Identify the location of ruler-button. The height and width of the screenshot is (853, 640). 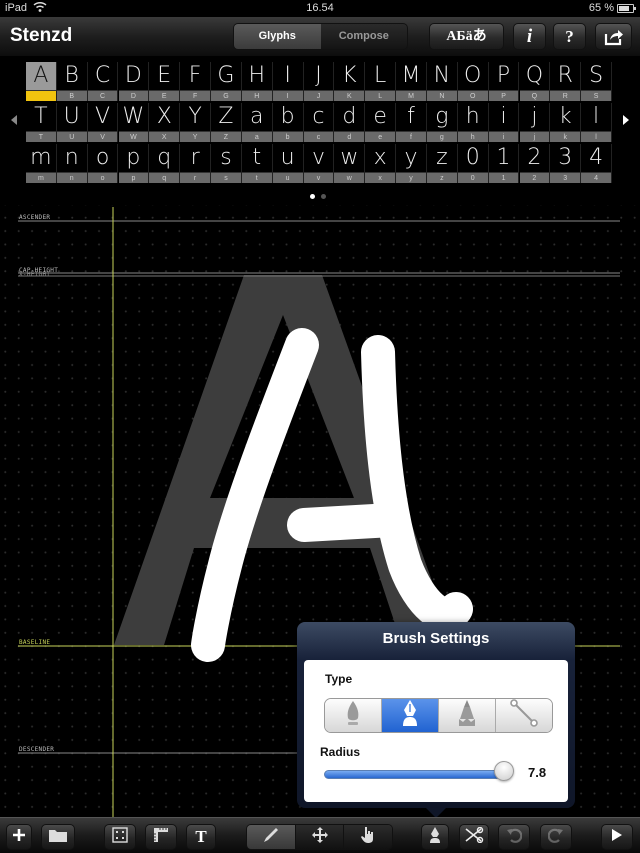
(161, 837).